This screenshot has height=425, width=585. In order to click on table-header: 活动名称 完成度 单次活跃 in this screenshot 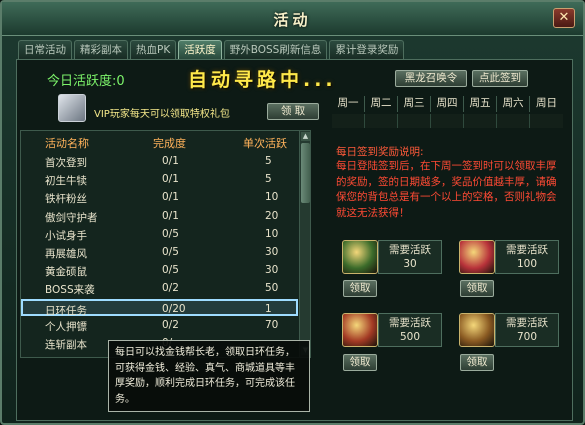, I will do `click(166, 143)`.